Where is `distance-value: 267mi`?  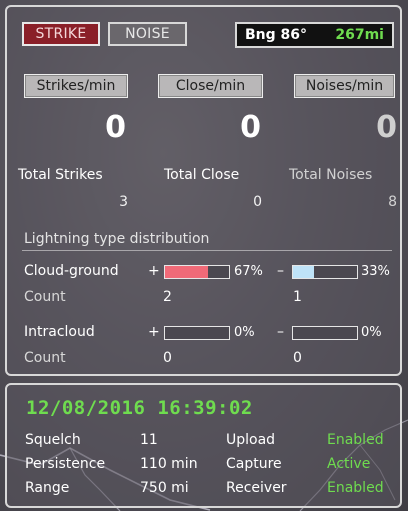 distance-value: 267mi is located at coordinates (359, 35).